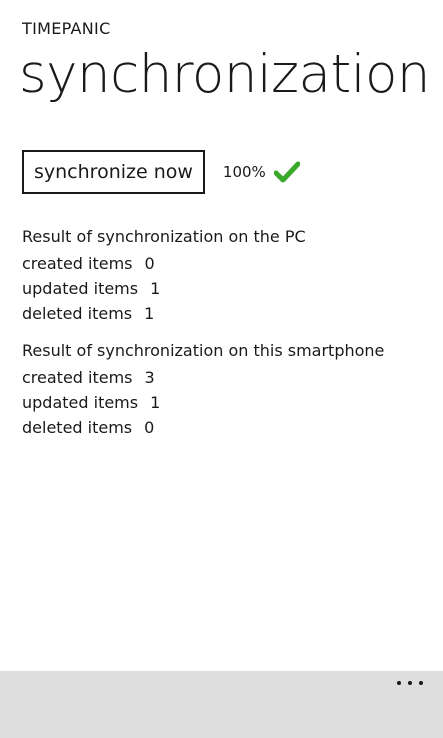 This screenshot has width=443, height=738. What do you see at coordinates (244, 172) in the screenshot?
I see `sync-progress: 100%` at bounding box center [244, 172].